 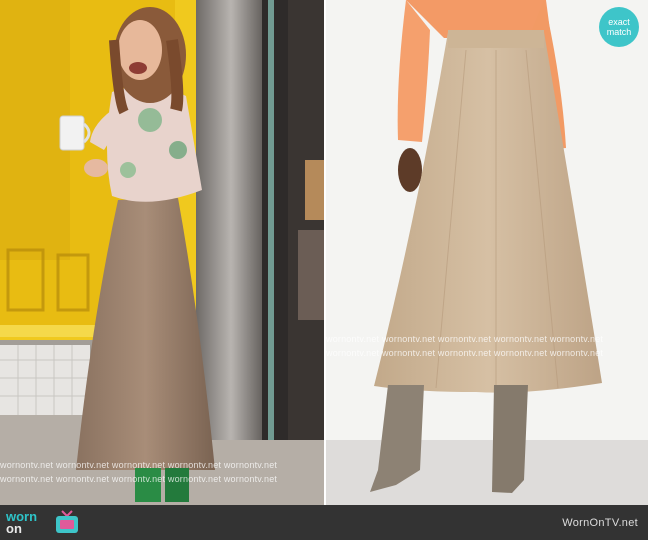 I want to click on tv-icon, so click(x=67, y=522).